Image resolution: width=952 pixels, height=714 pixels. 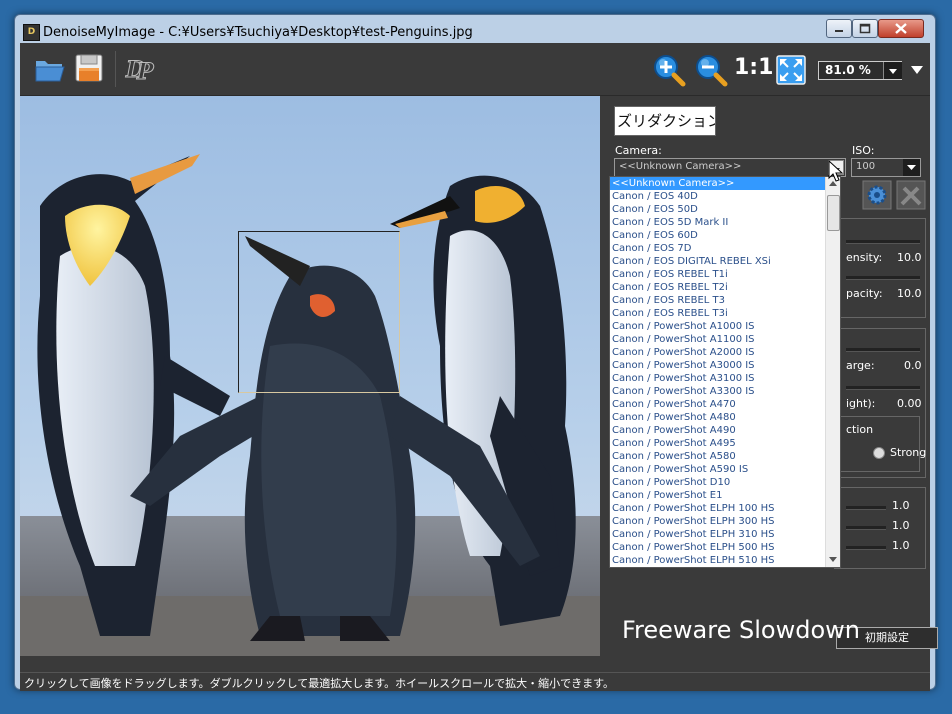 What do you see at coordinates (717, 391) in the screenshot?
I see `camera-list-item: Canon / PowerShot A3300 IS` at bounding box center [717, 391].